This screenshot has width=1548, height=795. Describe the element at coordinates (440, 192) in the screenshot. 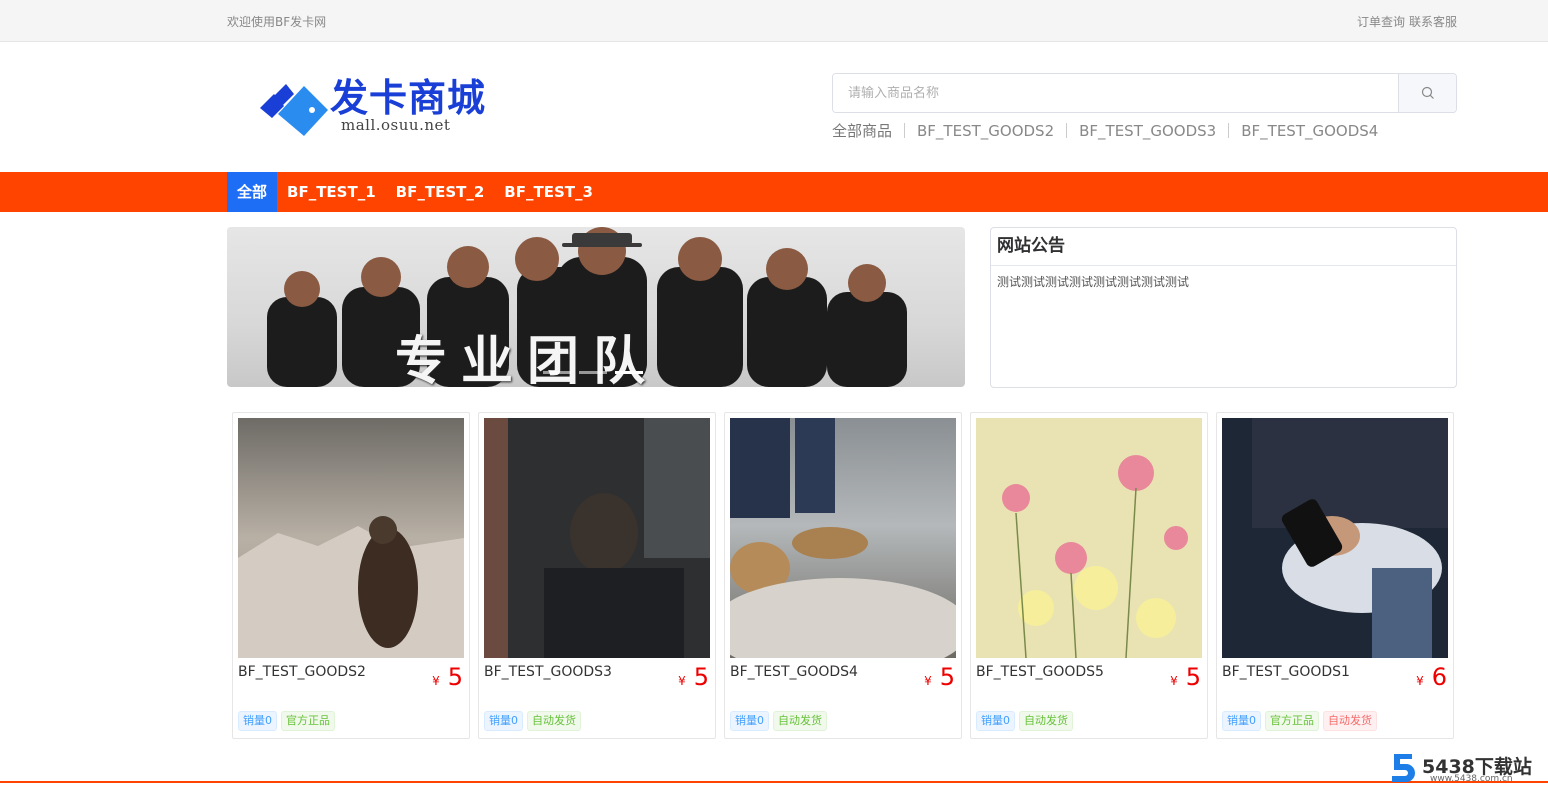

I see `nav-item-bf-test-2: BF_TEST_2` at that location.